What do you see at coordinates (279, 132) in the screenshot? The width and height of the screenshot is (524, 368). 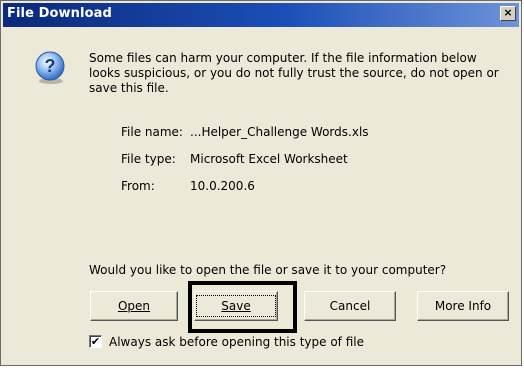 I see `file-name-value: ...Helper_Challenge Words.xls` at bounding box center [279, 132].